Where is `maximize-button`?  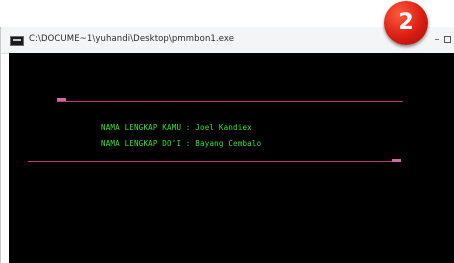 maximize-button is located at coordinates (447, 39).